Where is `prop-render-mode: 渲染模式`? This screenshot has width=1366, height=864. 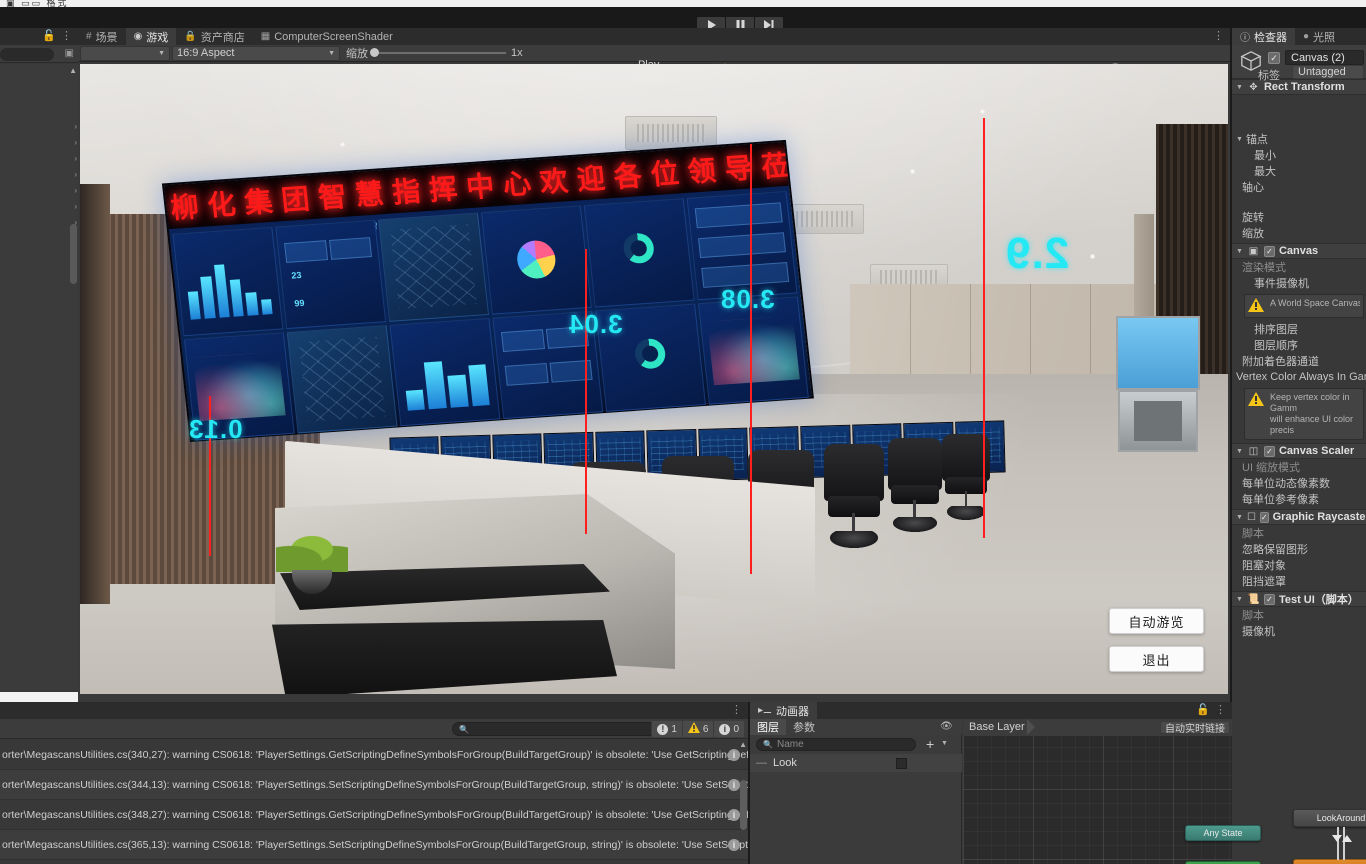
prop-render-mode: 渲染模式 is located at coordinates (1299, 267).